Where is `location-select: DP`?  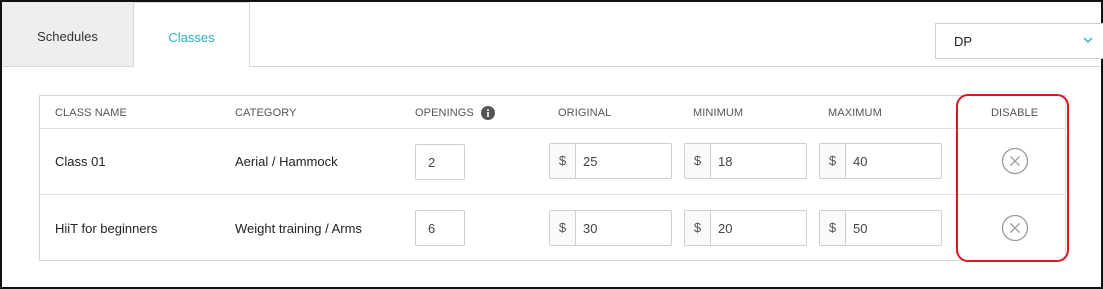 location-select: DP is located at coordinates (1019, 41).